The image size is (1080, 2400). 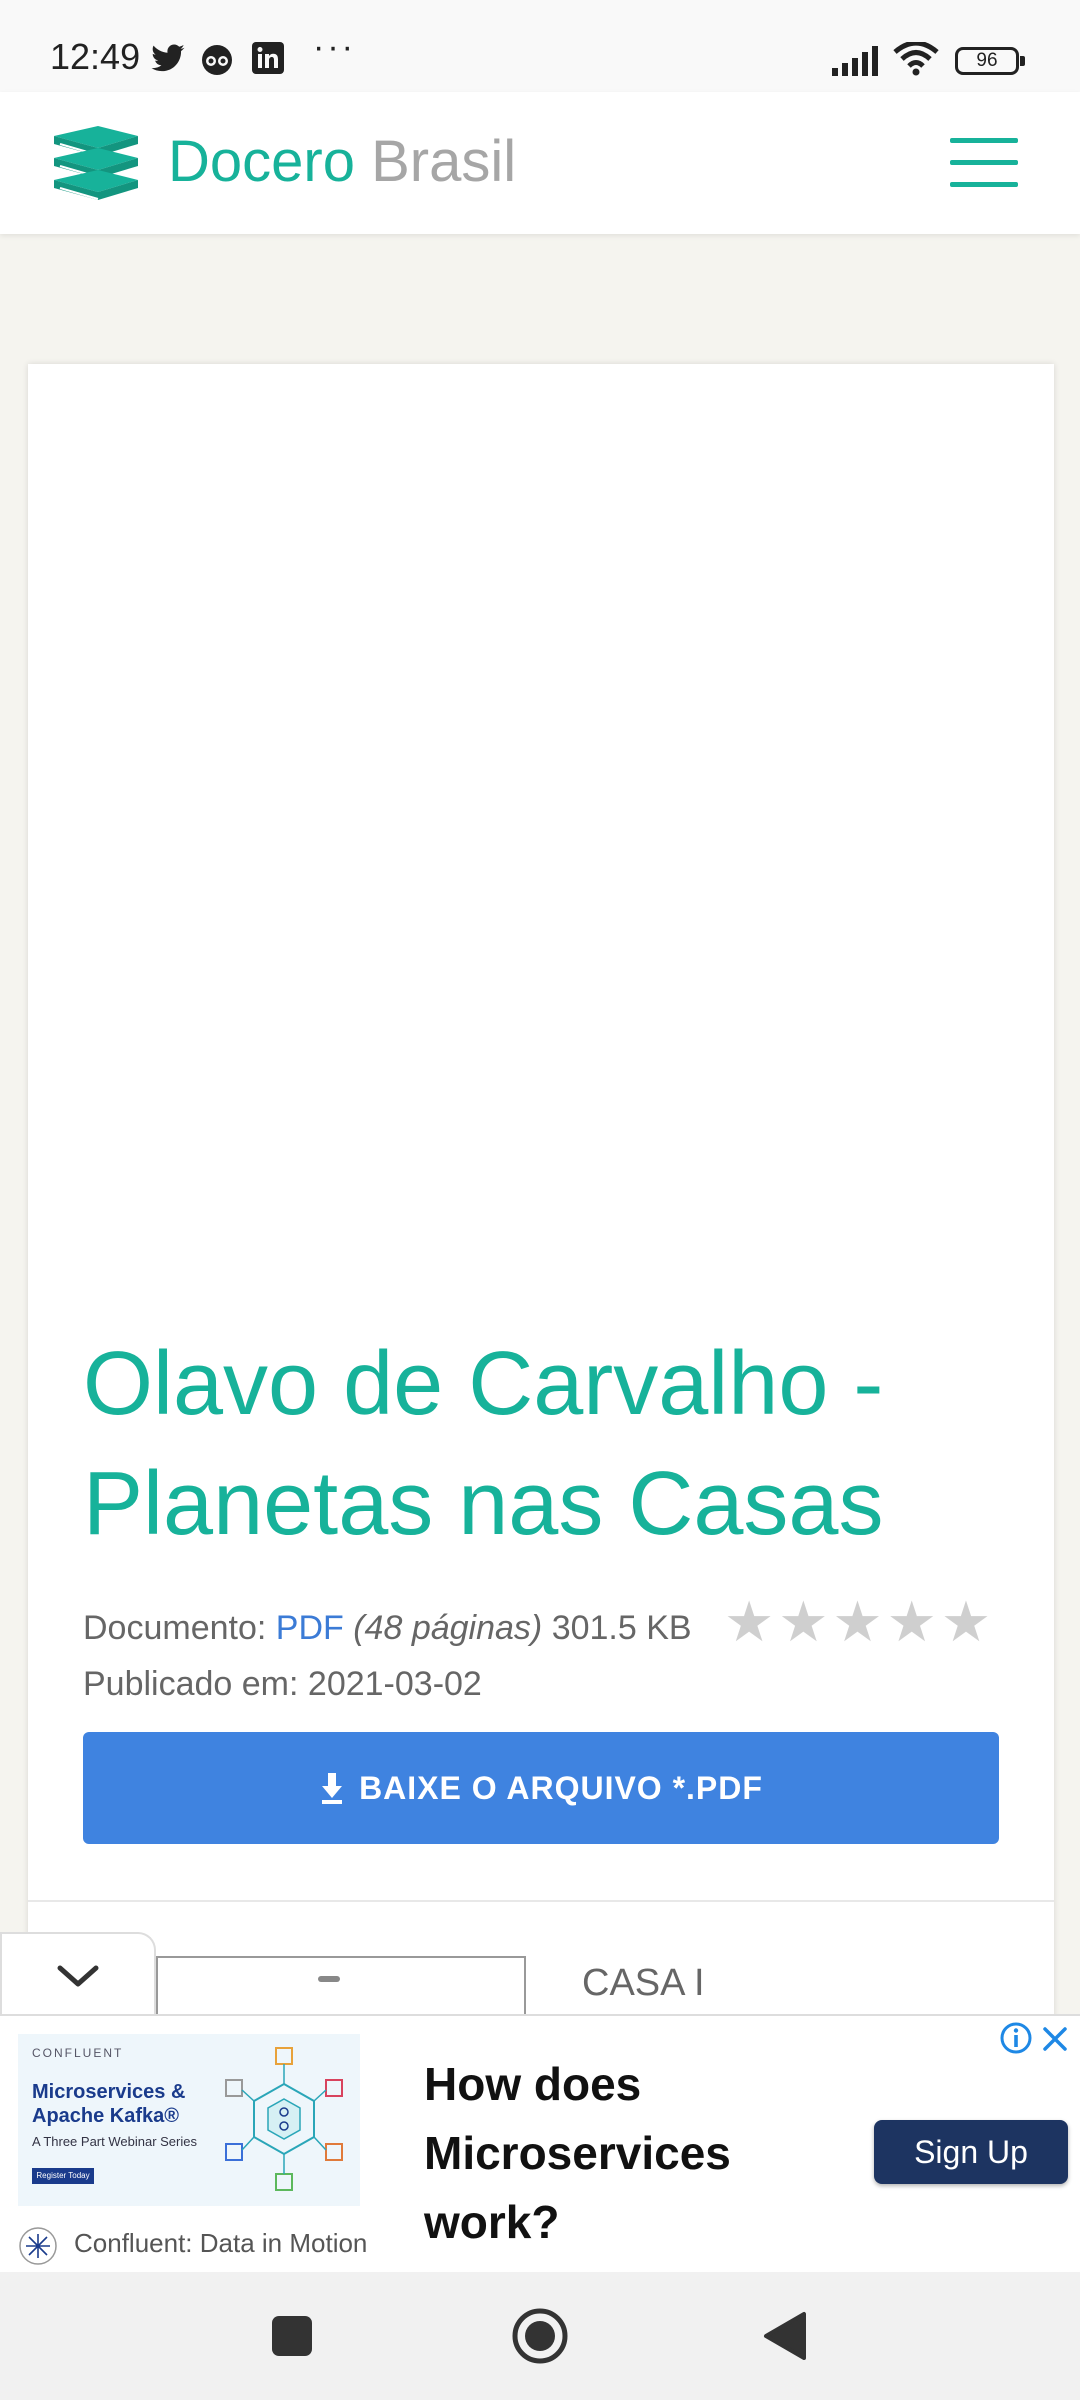 What do you see at coordinates (984, 163) in the screenshot?
I see `hamburger-menu-icon` at bounding box center [984, 163].